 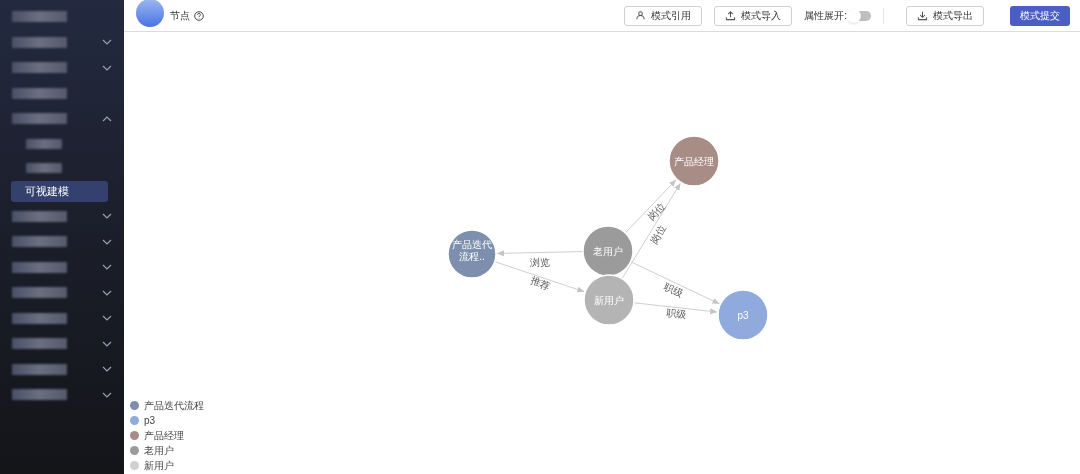 What do you see at coordinates (540, 262) in the screenshot?
I see `edge-label: 浏览` at bounding box center [540, 262].